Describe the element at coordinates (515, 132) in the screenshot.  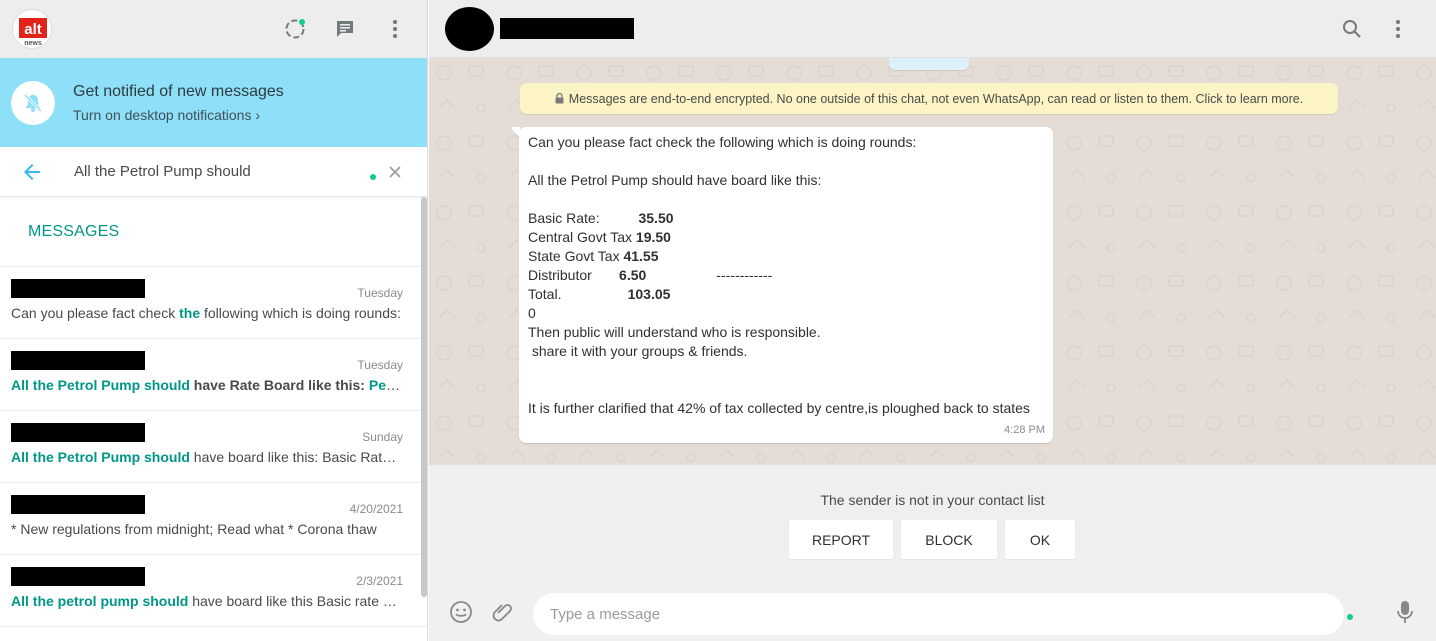
I see `bubble-tail` at that location.